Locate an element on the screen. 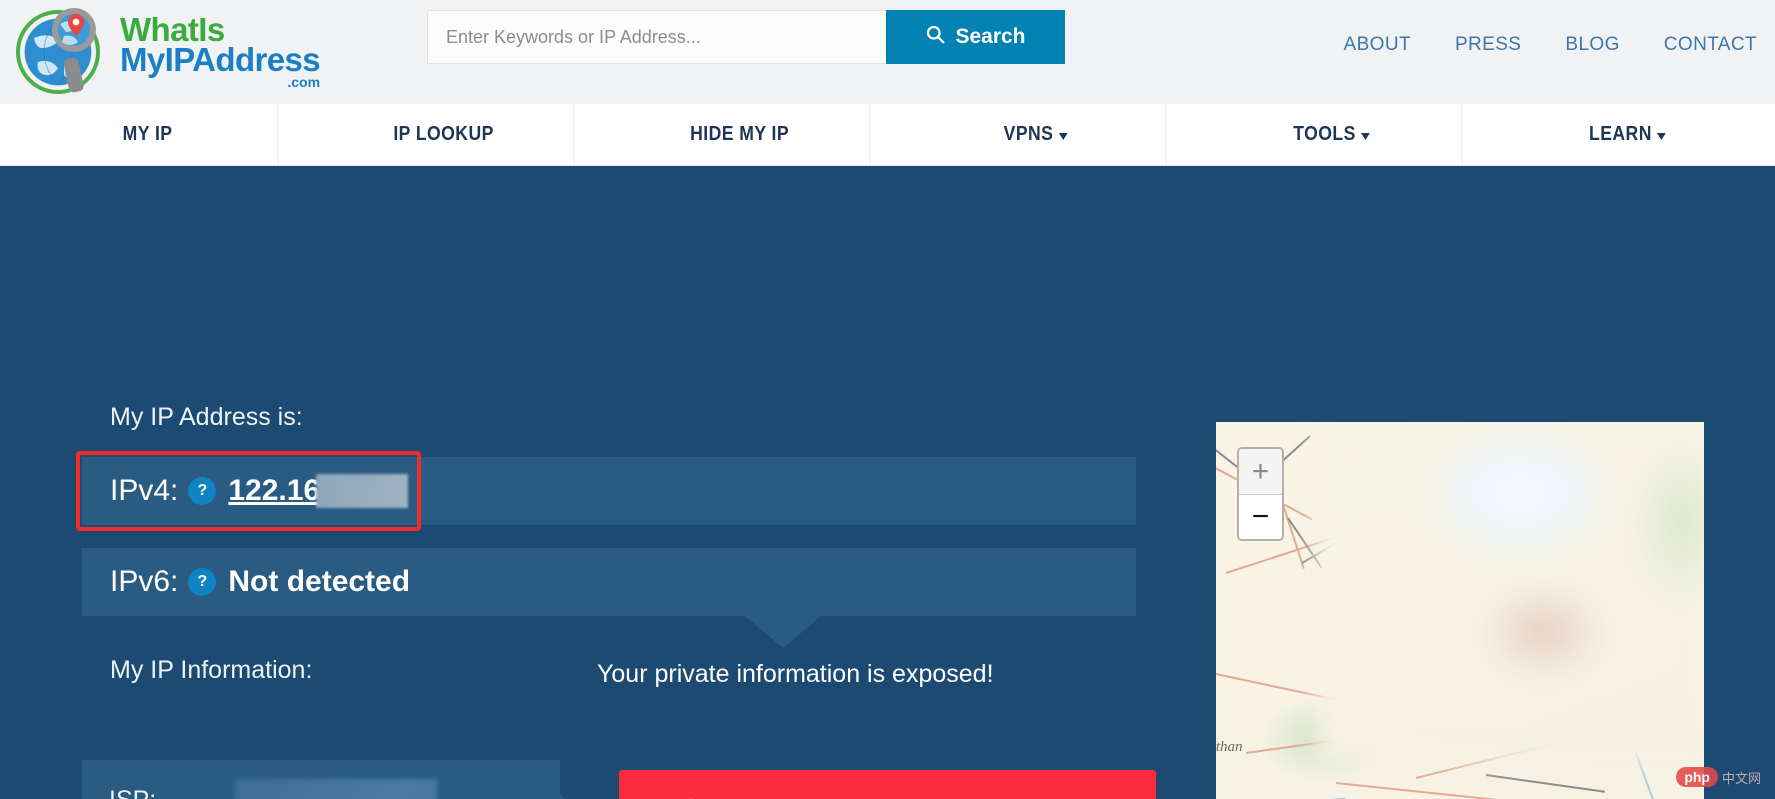 This screenshot has width=1775, height=799. watermark: php 中文网 is located at coordinates (1718, 777).